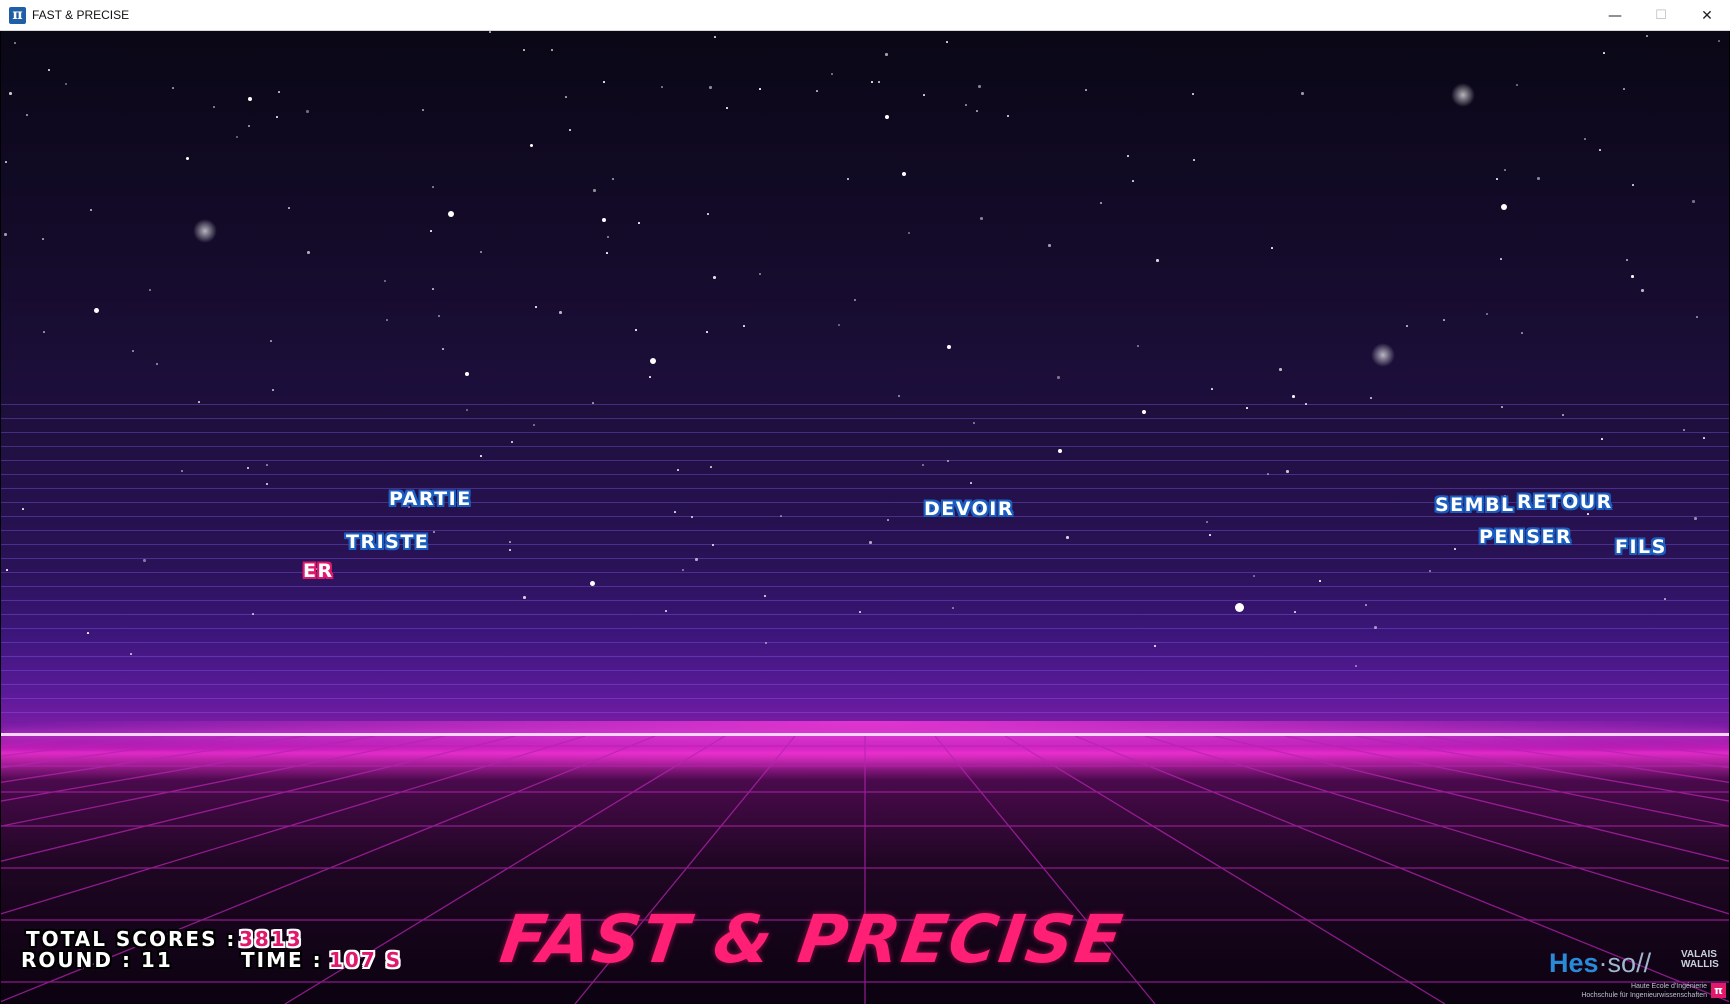 The image size is (1730, 1004). Describe the element at coordinates (1707, 15) in the screenshot. I see `close-button: ✕` at that location.